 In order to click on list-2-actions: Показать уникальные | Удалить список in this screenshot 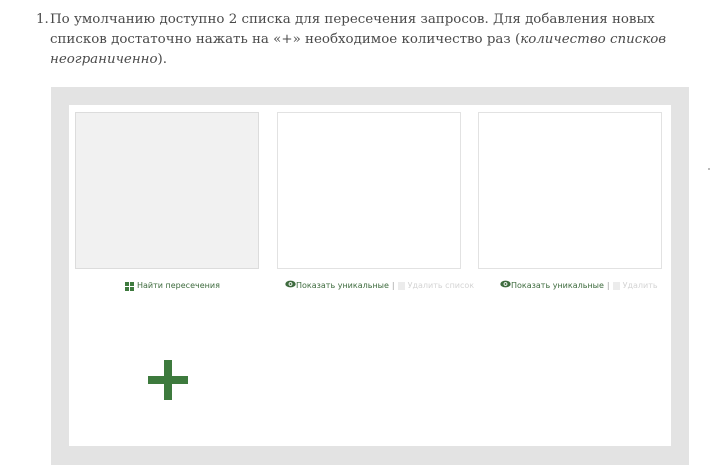, I will do `click(379, 286)`.